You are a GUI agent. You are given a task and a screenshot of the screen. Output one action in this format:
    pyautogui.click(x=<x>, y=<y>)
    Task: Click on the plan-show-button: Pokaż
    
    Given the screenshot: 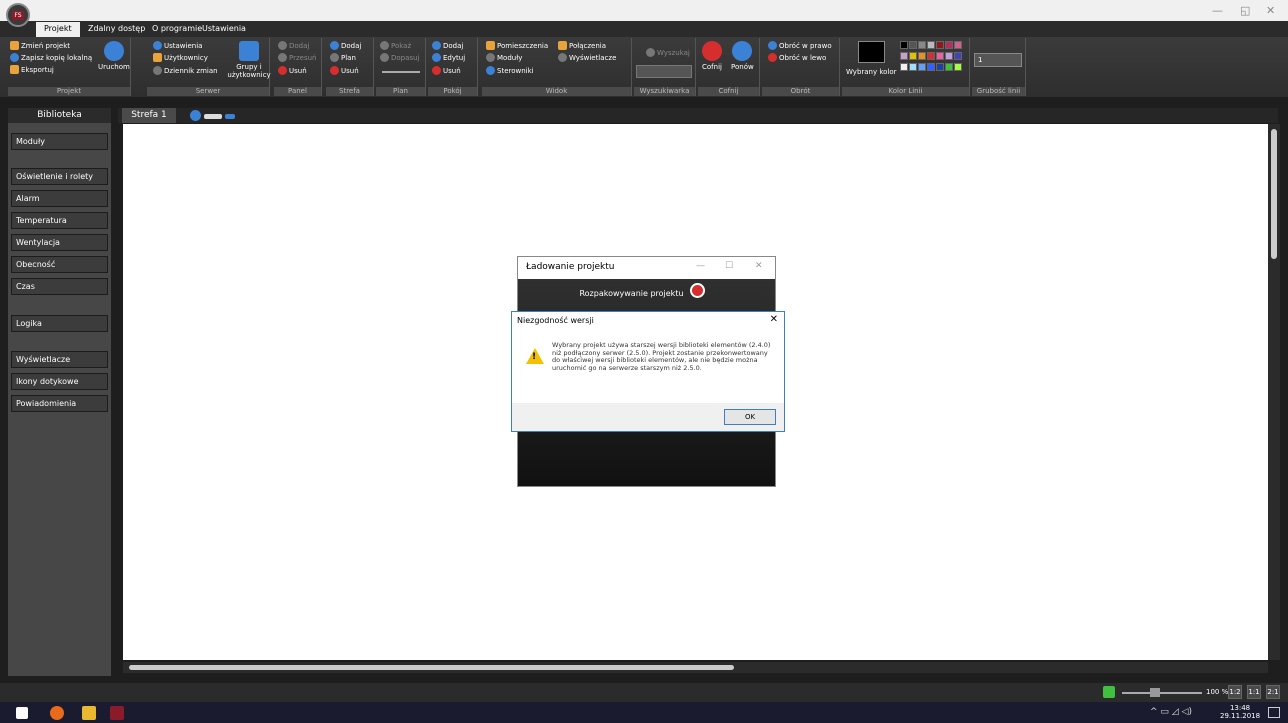 What is the action you would take?
    pyautogui.click(x=395, y=45)
    